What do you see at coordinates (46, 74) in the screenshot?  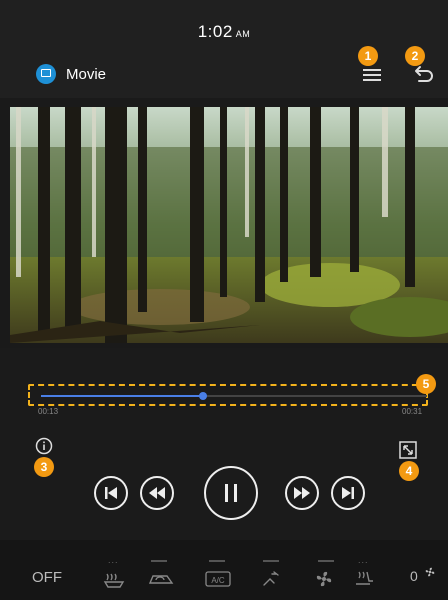 I see `movie-app-icon` at bounding box center [46, 74].